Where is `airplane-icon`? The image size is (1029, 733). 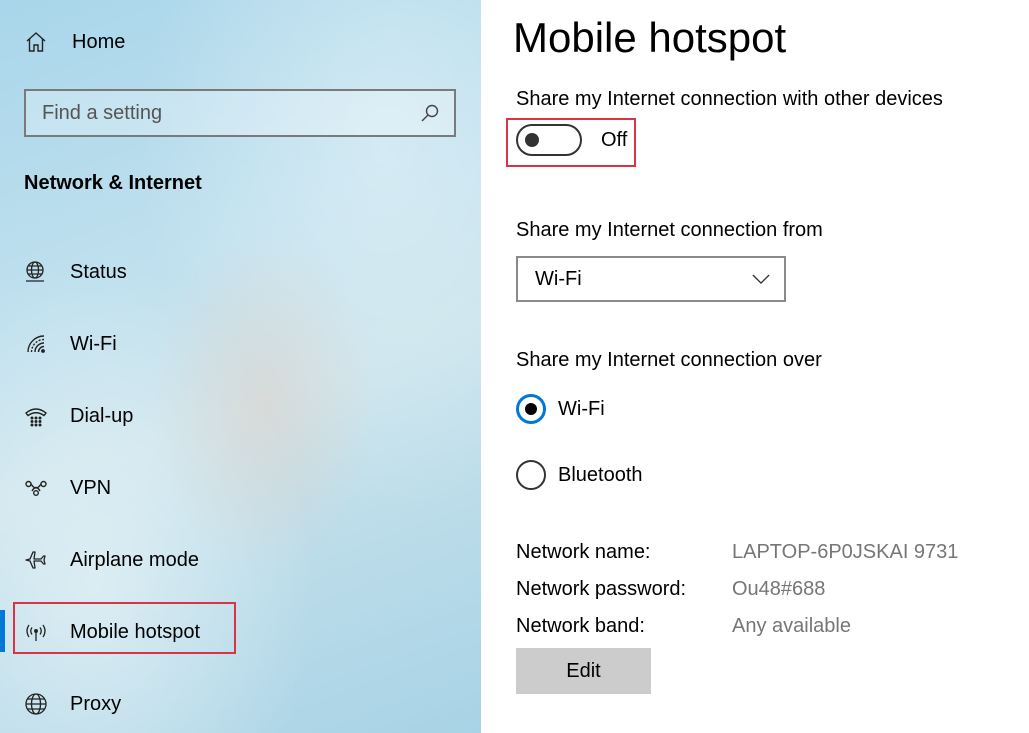 airplane-icon is located at coordinates (36, 560).